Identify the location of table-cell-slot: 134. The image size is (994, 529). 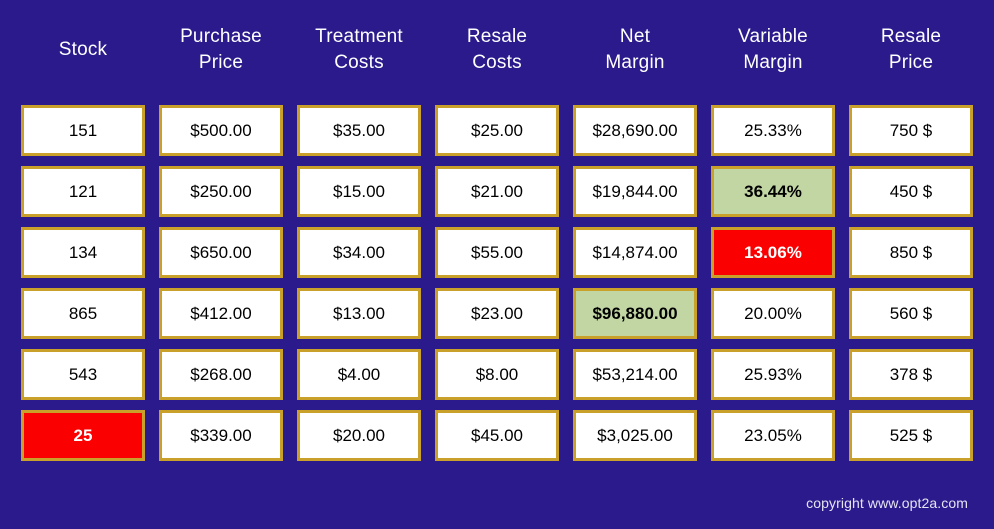
(83, 252).